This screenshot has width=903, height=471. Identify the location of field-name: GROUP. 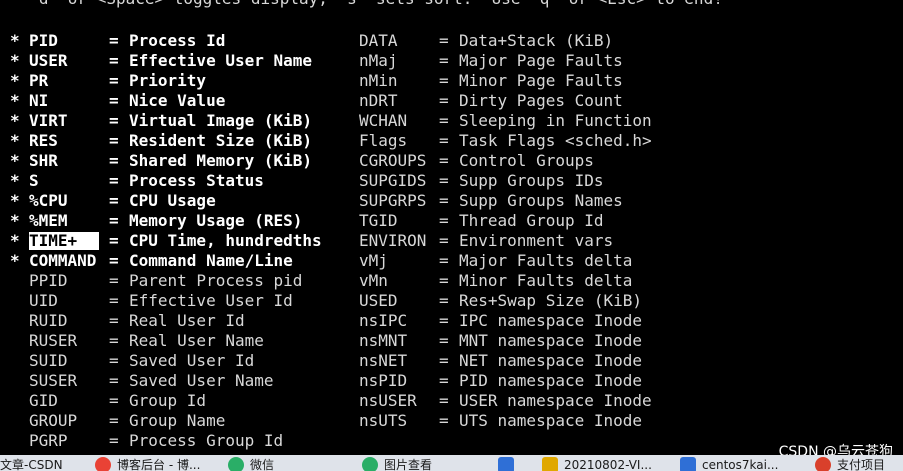
(53, 420).